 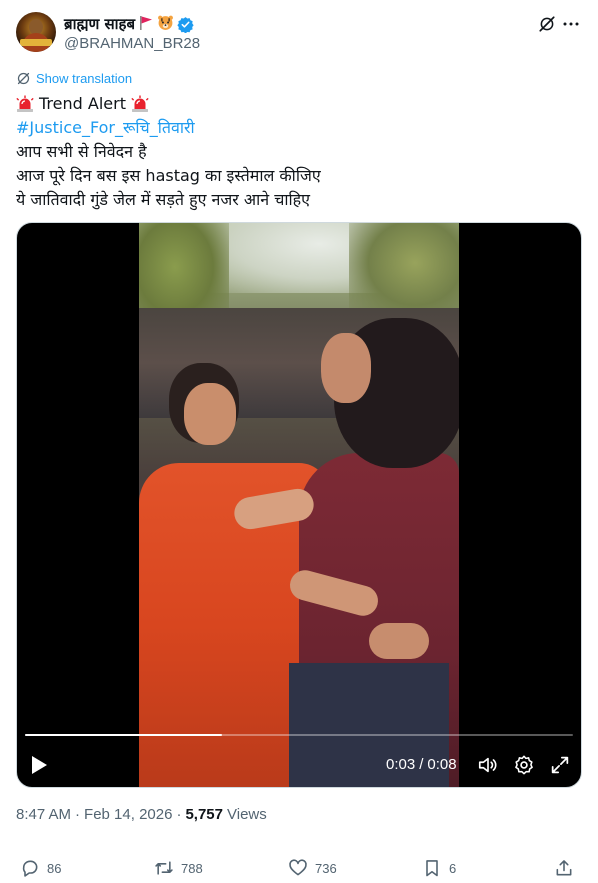 What do you see at coordinates (105, 128) in the screenshot?
I see `hashtag-link: #Justice_For_रूचि_तिवारी` at bounding box center [105, 128].